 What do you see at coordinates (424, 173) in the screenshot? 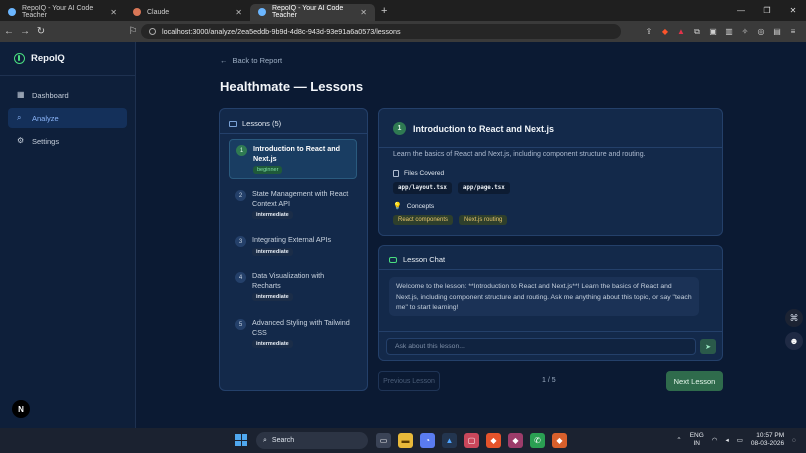
I see `files-covered-text: Files Covered` at bounding box center [424, 173].